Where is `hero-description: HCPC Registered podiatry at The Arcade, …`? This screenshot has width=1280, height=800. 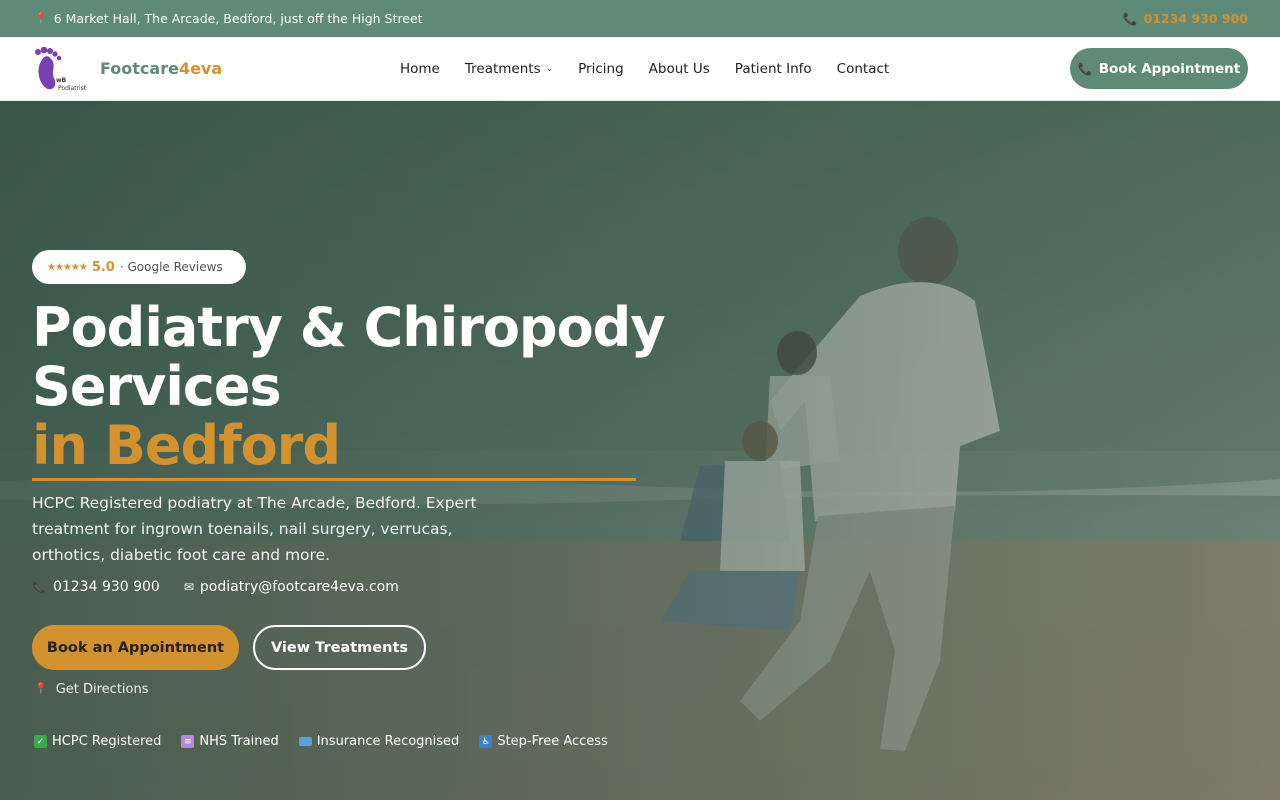
hero-description: HCPC Registered podiatry at The Arcade, … is located at coordinates (254, 529).